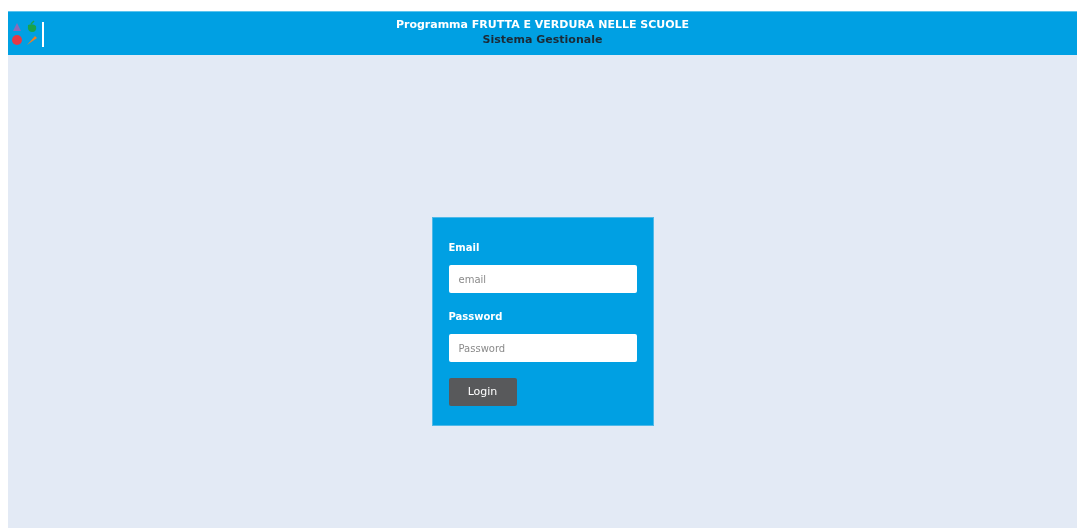  I want to click on app-title: Programma FRUTTA E VERDURA NELLE SCUOLE, so click(542, 25).